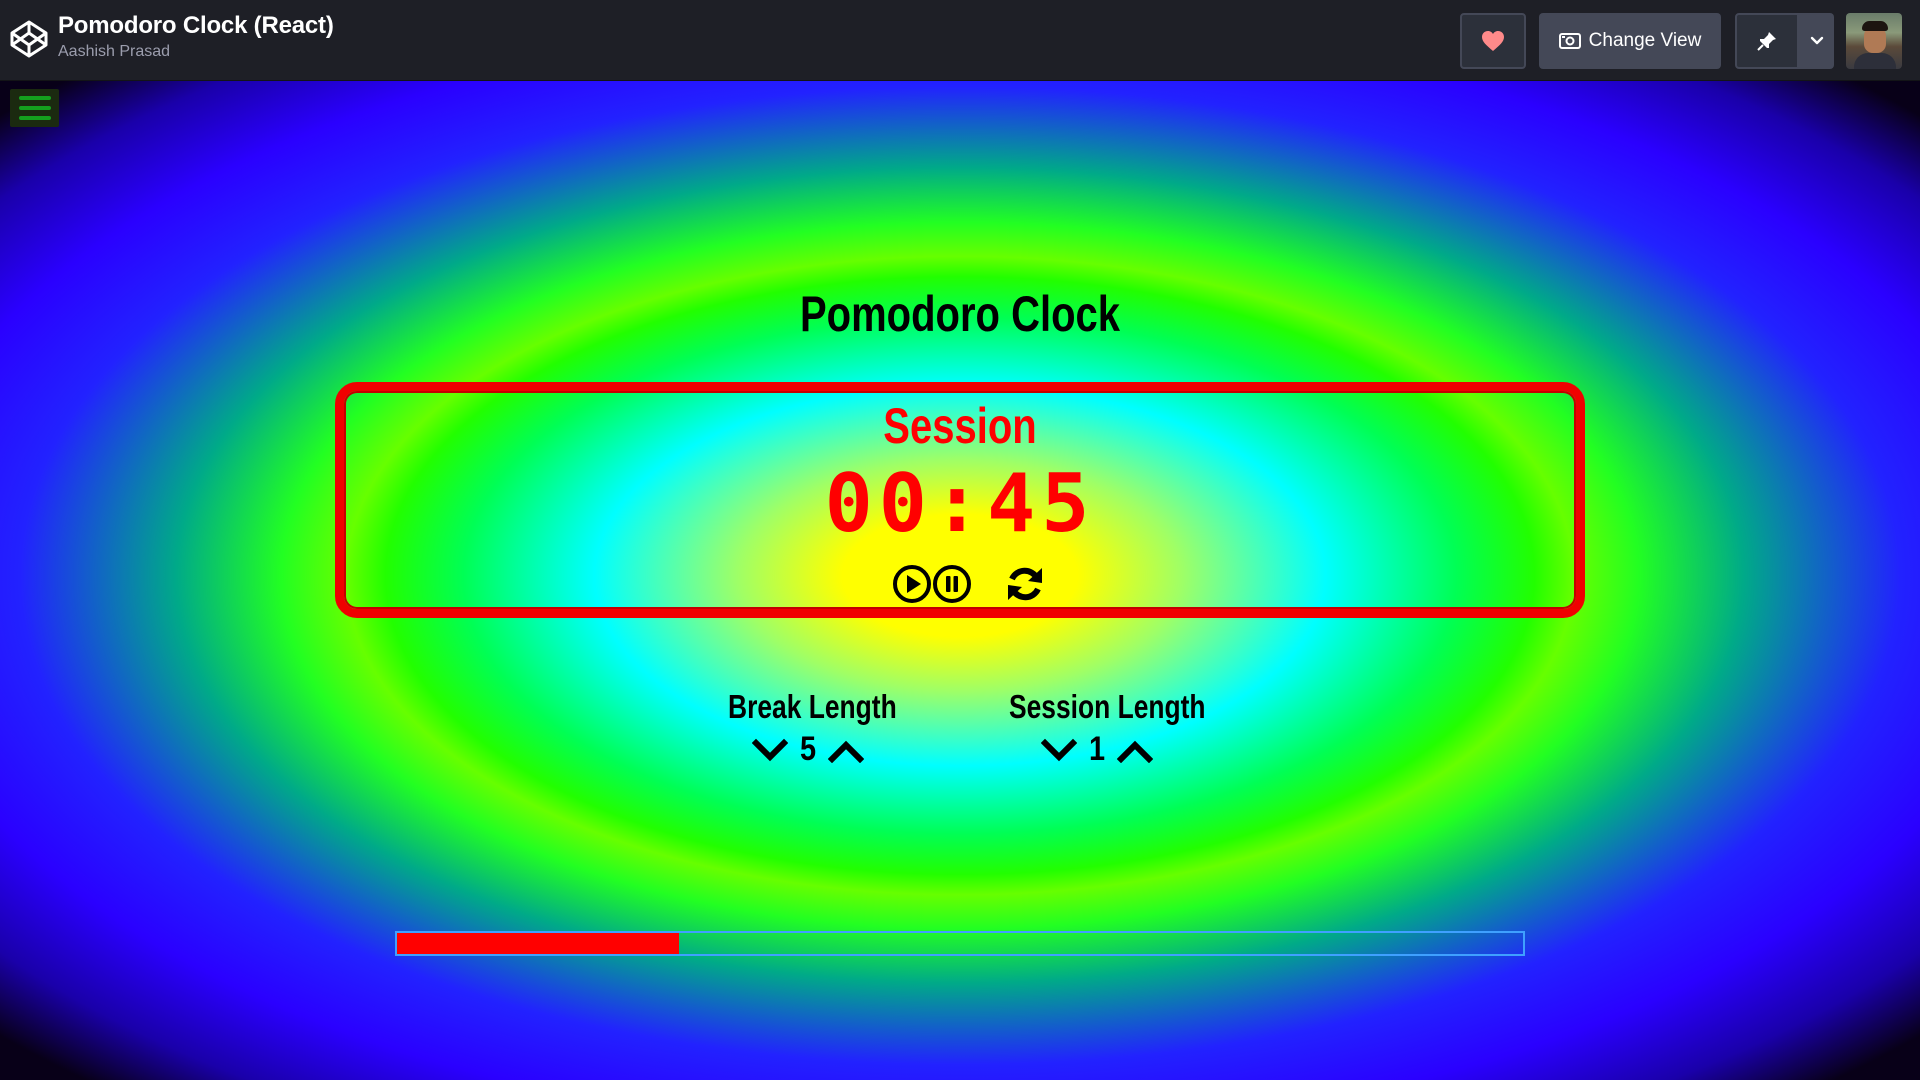  I want to click on eye-icon, so click(1569, 41).